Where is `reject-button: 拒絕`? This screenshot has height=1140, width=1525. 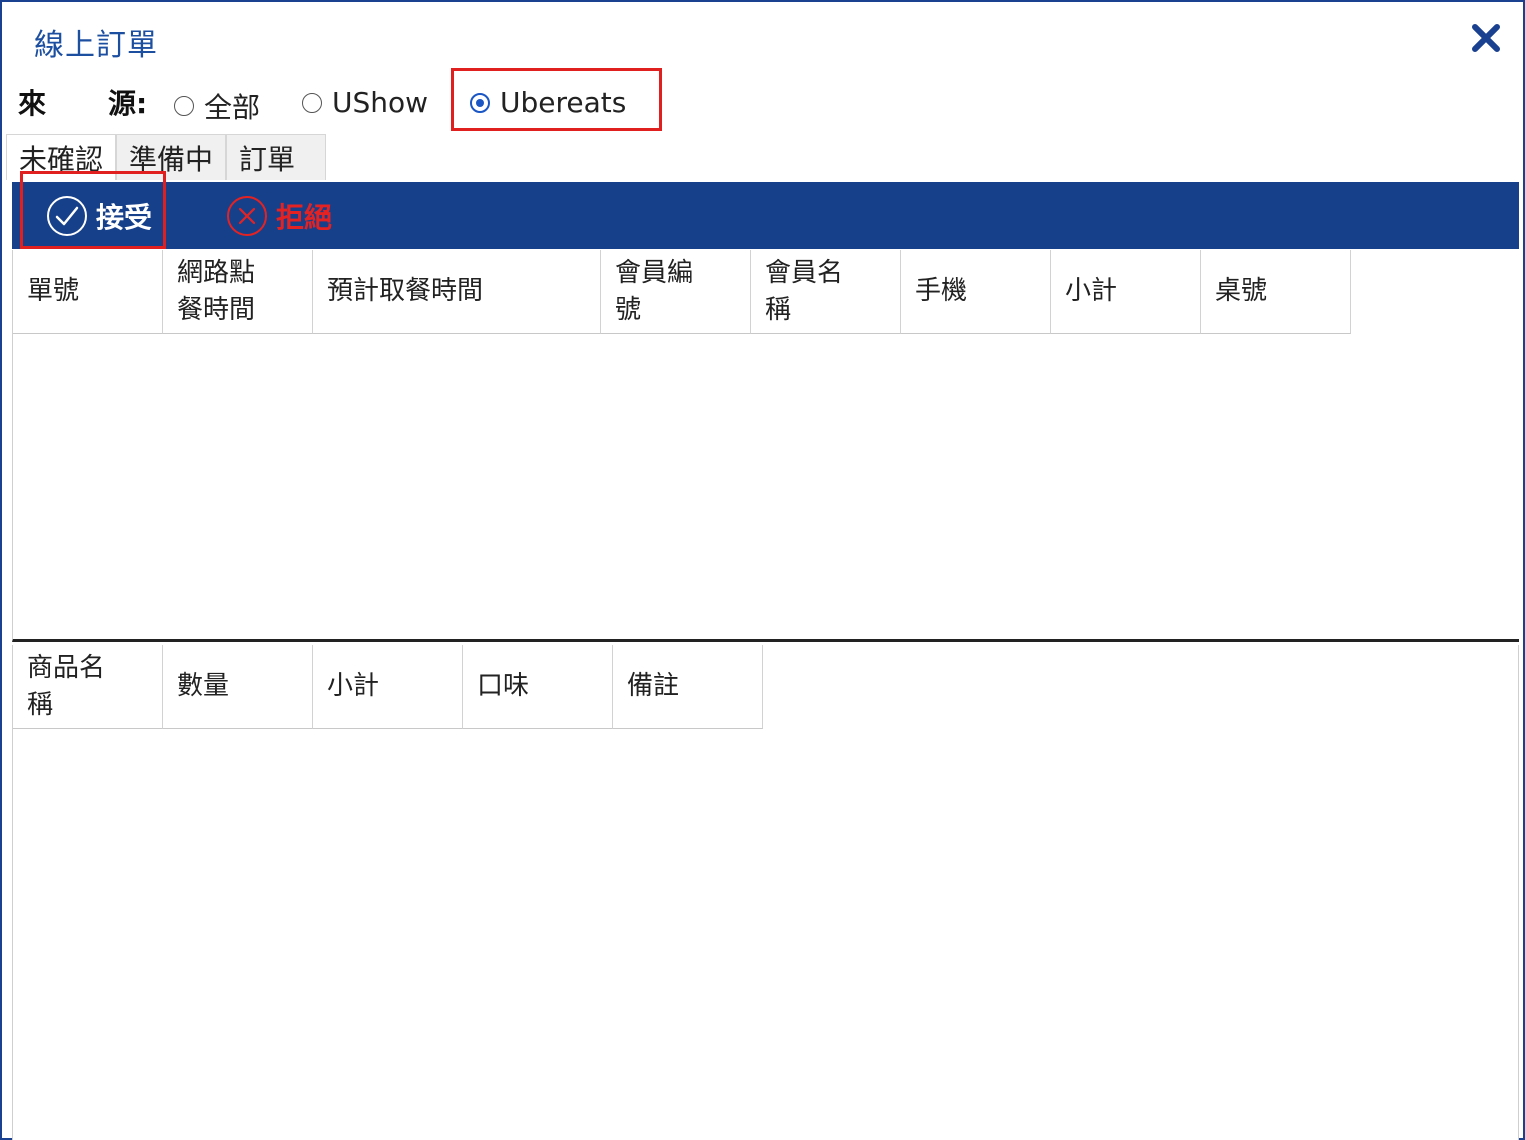 reject-button: 拒絕 is located at coordinates (279, 215).